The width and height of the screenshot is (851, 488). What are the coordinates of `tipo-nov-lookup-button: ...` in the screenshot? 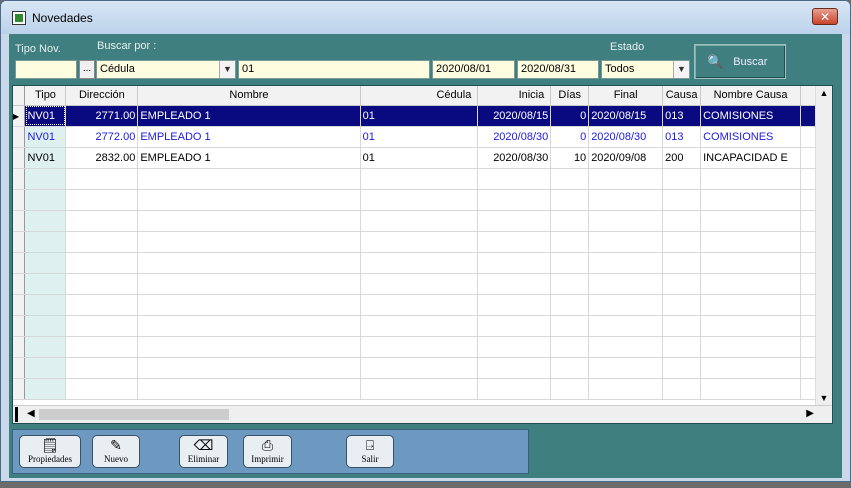 It's located at (87, 69).